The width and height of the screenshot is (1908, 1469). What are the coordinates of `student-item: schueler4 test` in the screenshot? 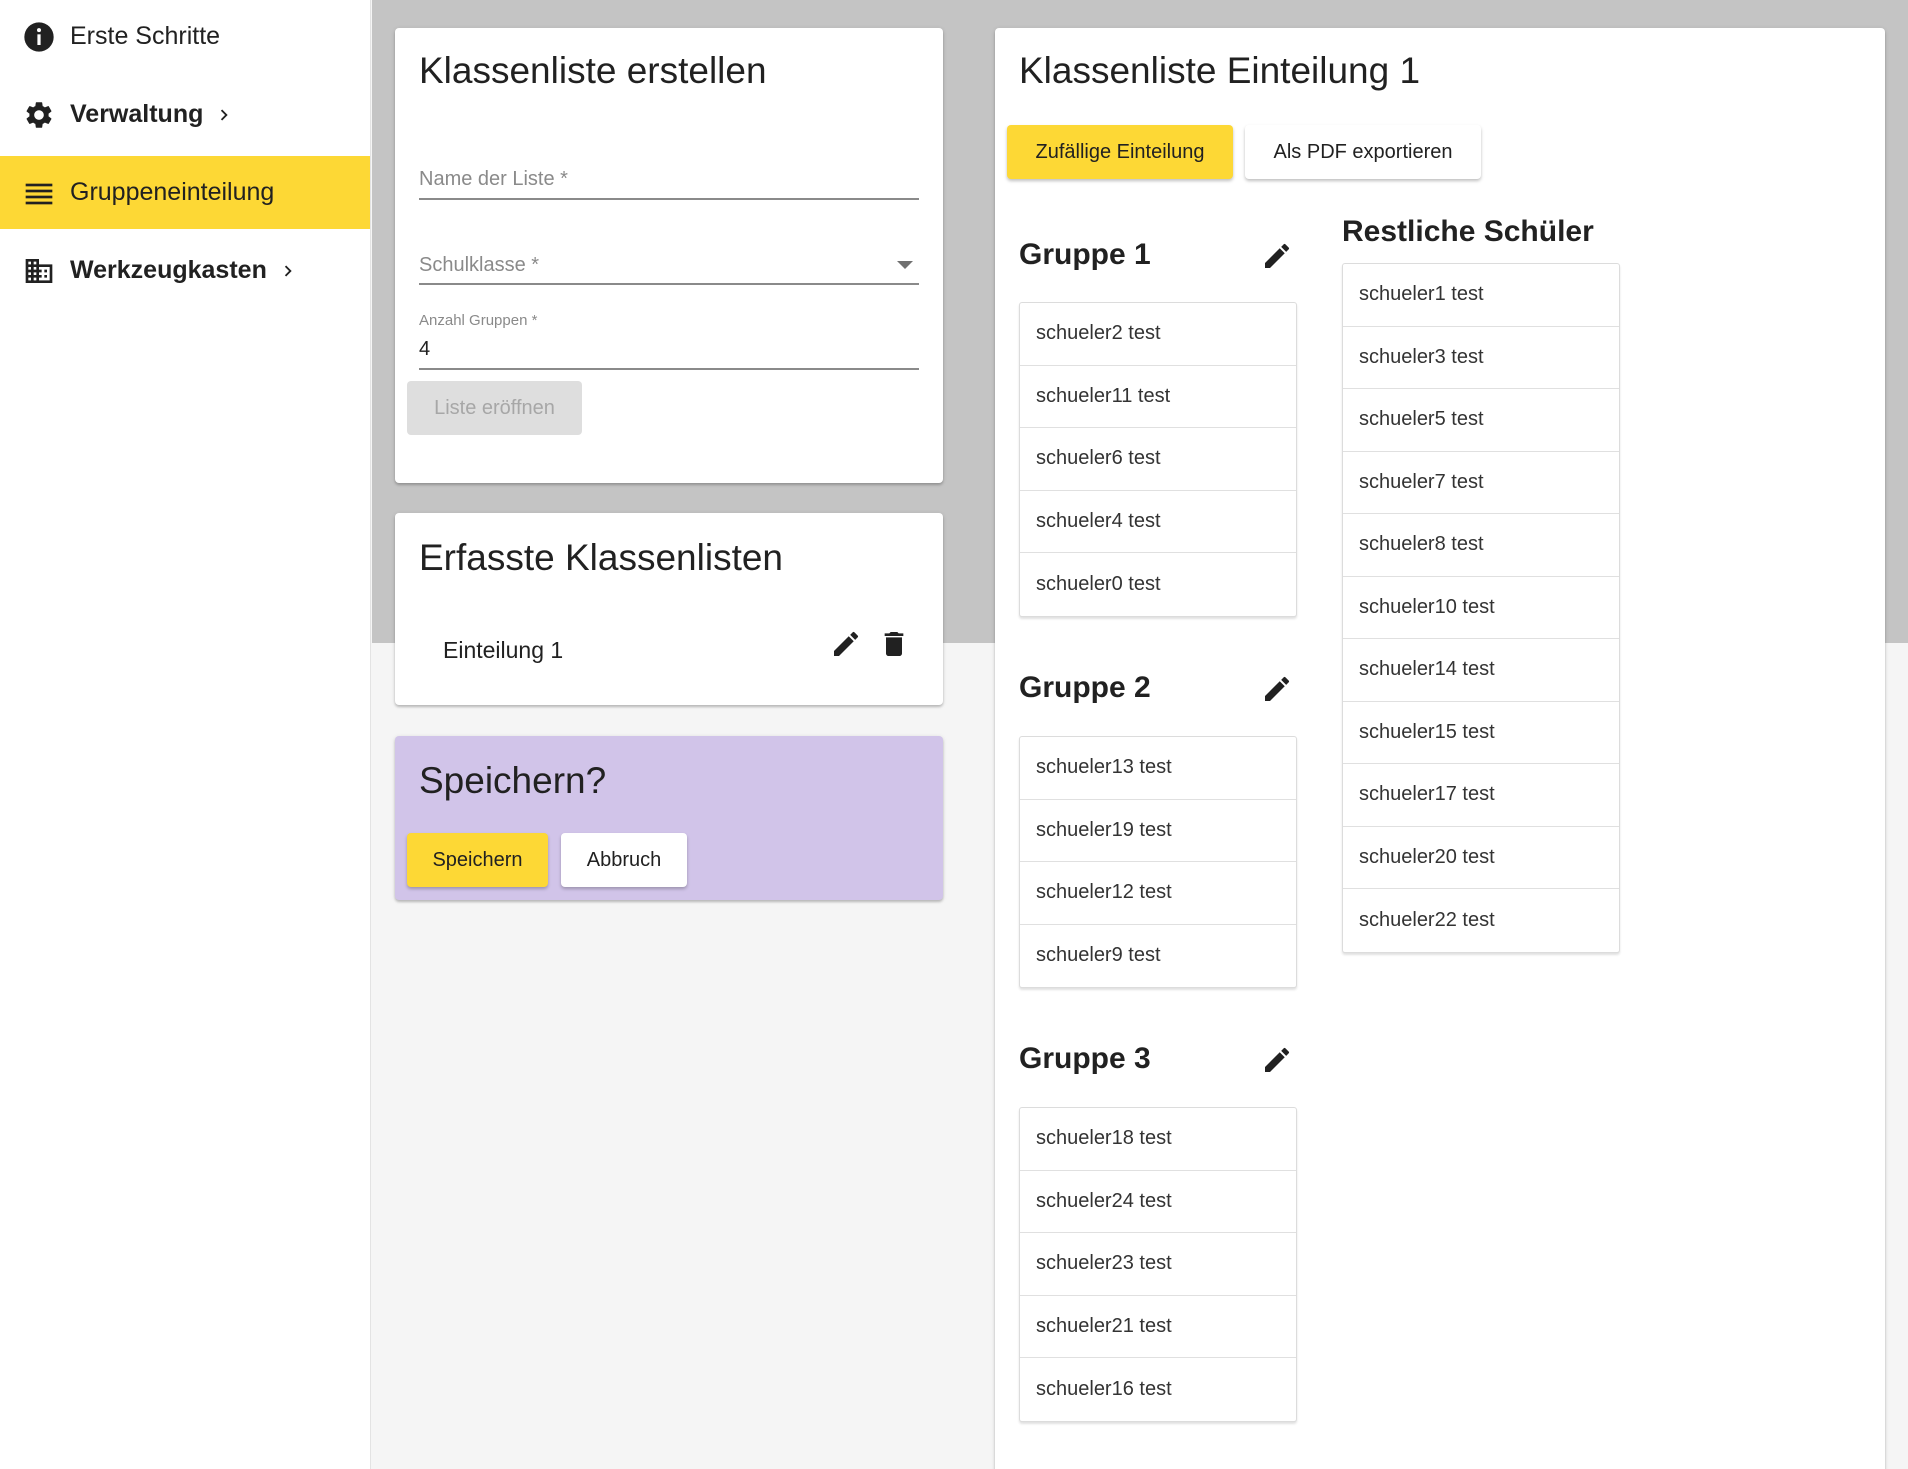 It's located at (1158, 522).